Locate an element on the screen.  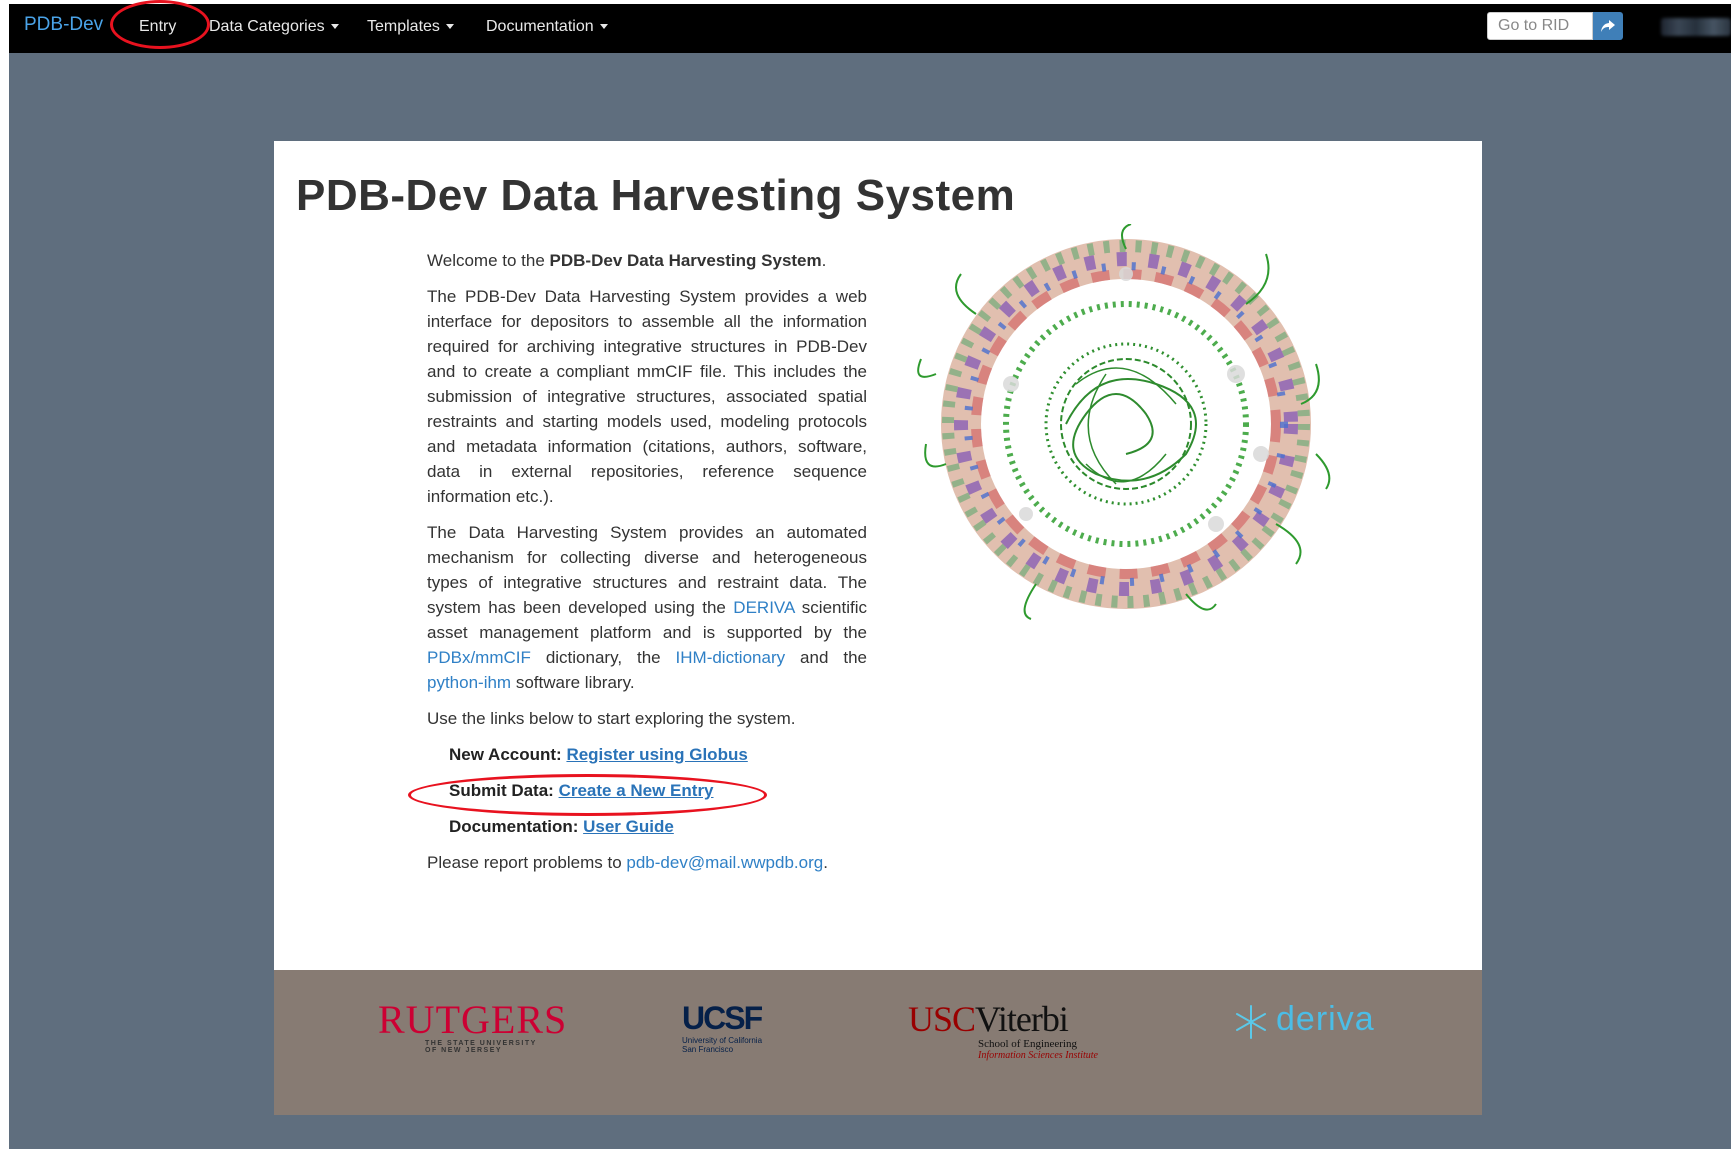
viterbi-name: Viterbi is located at coordinates (1022, 1019).